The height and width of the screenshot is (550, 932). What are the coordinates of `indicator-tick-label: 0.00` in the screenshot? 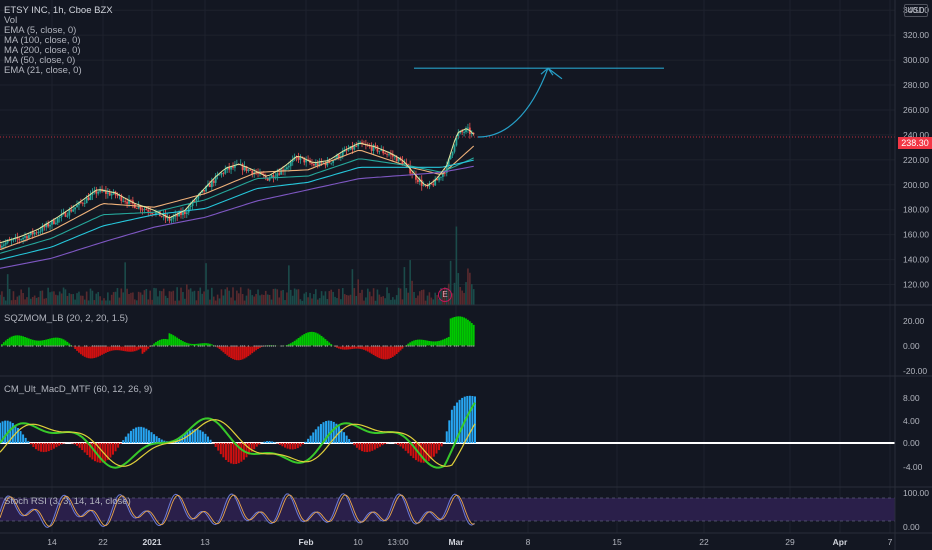 It's located at (911, 346).